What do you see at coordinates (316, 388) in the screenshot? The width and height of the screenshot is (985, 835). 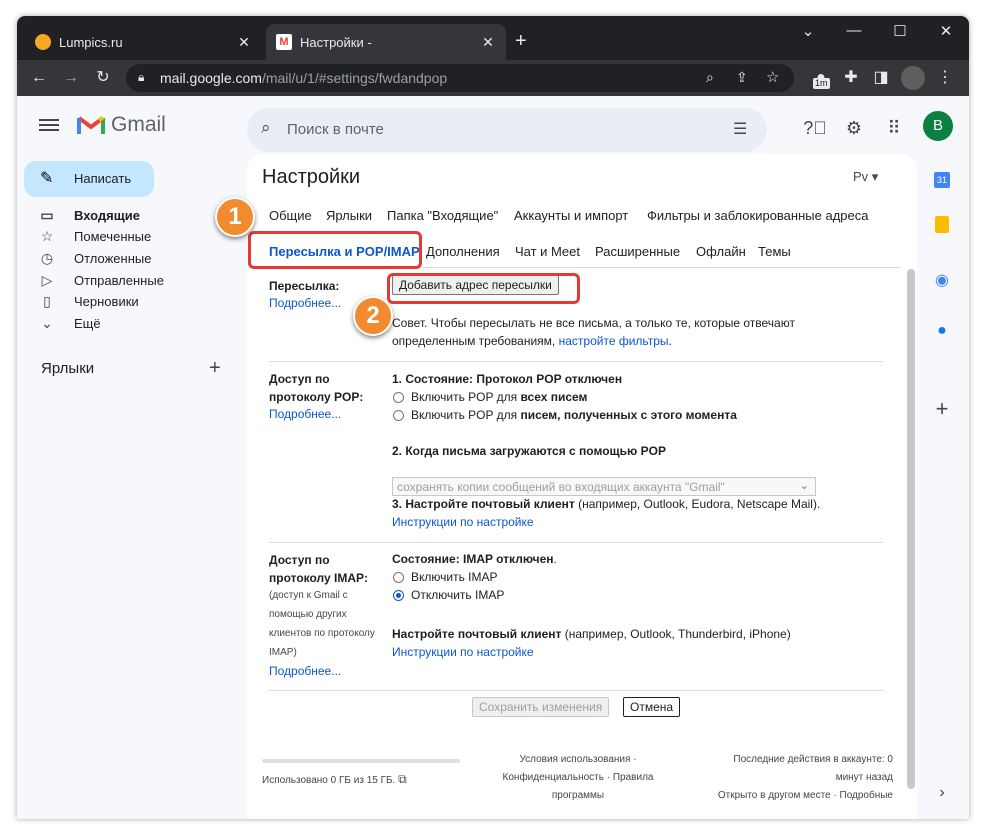 I see `pop-label: Доступ по протоколу POP:` at bounding box center [316, 388].